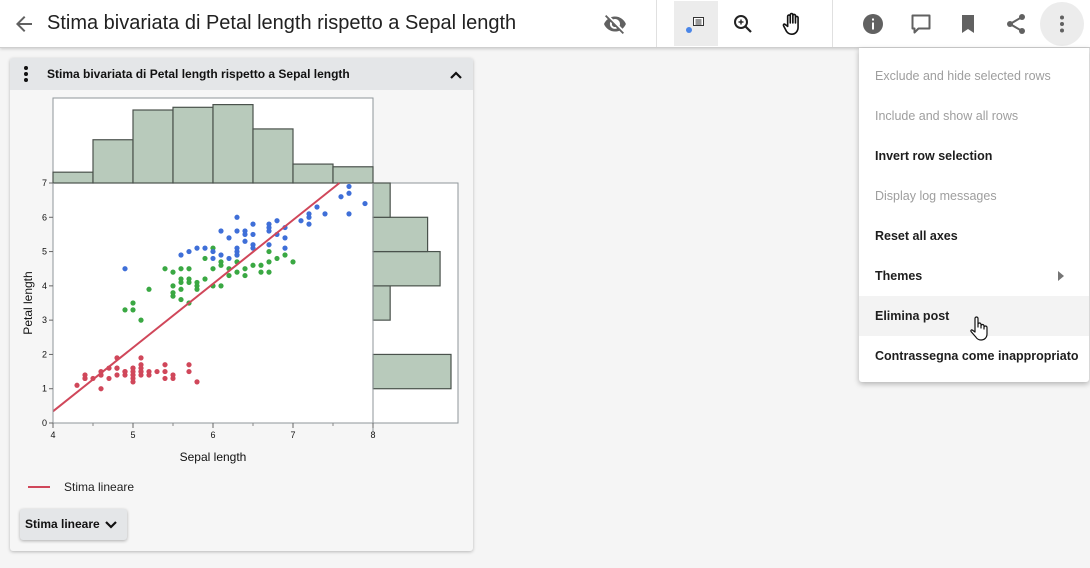  I want to click on zoom-tool-button, so click(743, 24).